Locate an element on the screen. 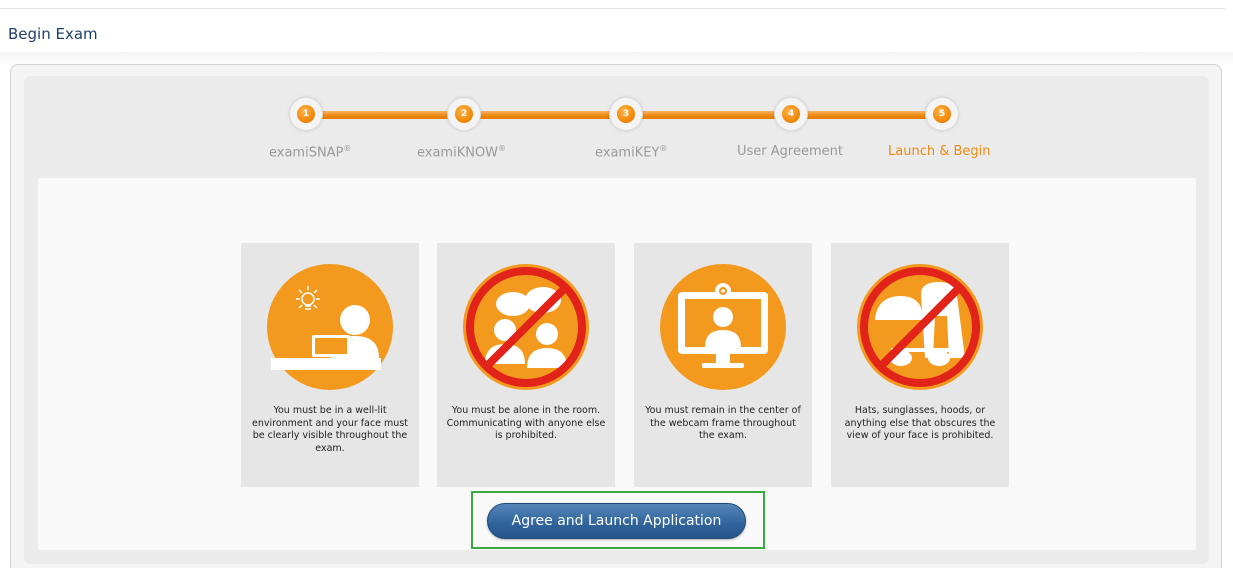 This screenshot has height=568, width=1233. top-divider is located at coordinates (612, 8).